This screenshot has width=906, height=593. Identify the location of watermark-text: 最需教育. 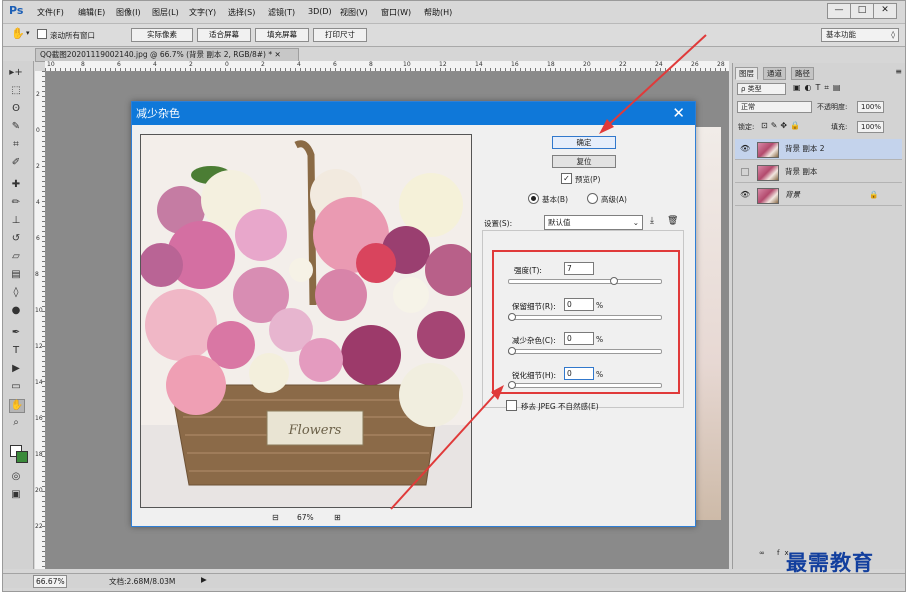
(830, 562).